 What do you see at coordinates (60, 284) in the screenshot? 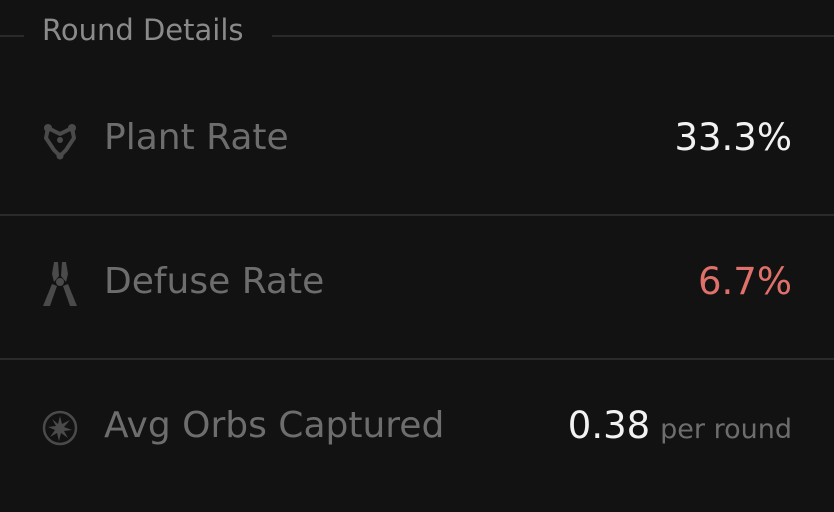
I see `defuser-icon` at bounding box center [60, 284].